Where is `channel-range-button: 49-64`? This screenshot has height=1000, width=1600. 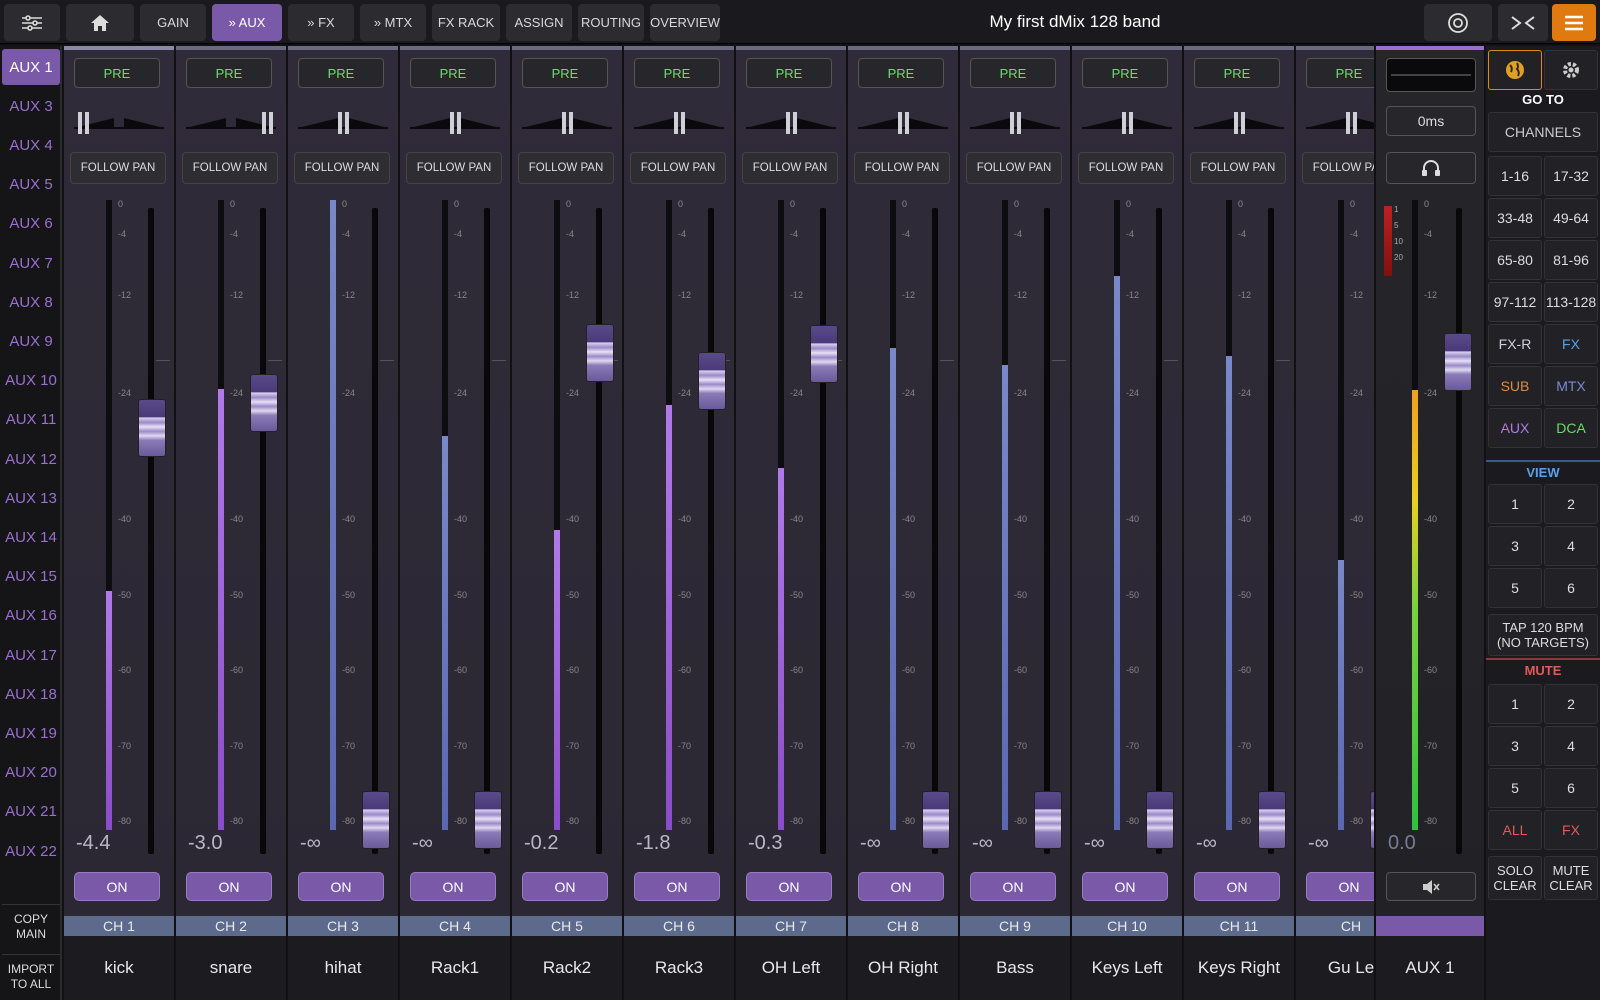
channel-range-button: 49-64 is located at coordinates (1571, 218).